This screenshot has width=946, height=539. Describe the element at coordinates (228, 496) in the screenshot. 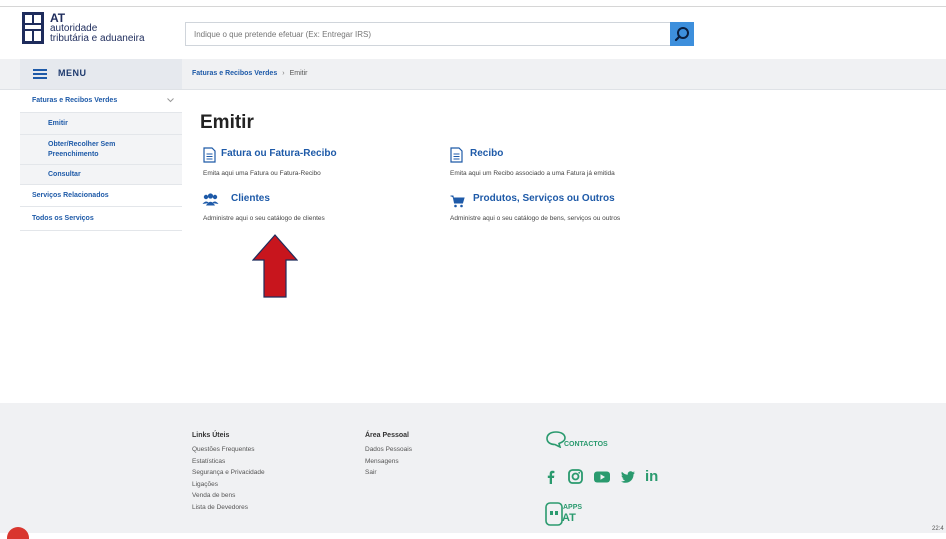

I see `footer-link: Venda de bens` at that location.